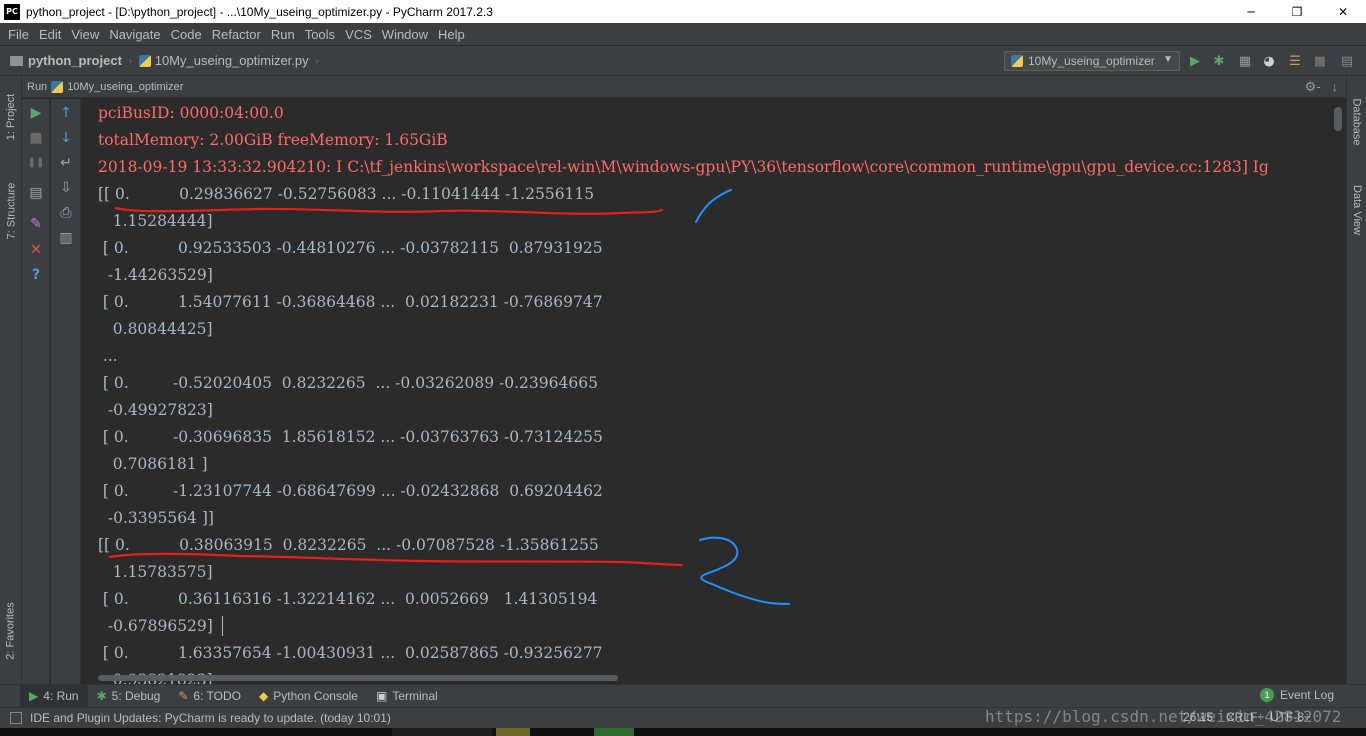 The image size is (1366, 736). I want to click on tab-project: 1: Project, so click(11, 117).